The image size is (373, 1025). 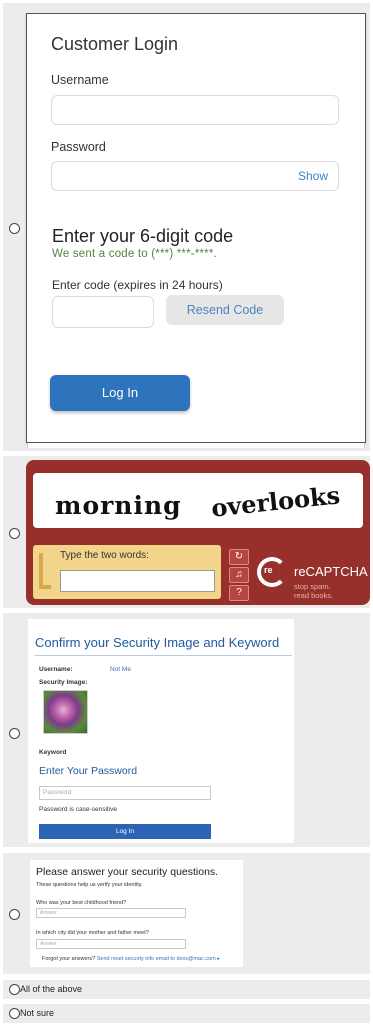 I want to click on title-divider, so click(x=163, y=655).